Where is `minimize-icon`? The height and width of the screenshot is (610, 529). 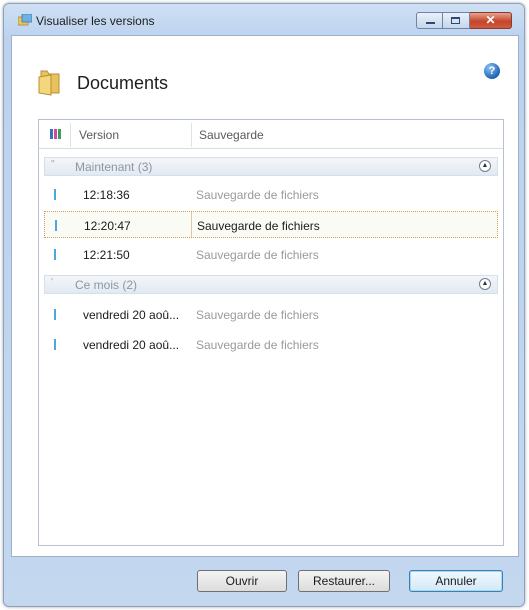
minimize-icon is located at coordinates (430, 23).